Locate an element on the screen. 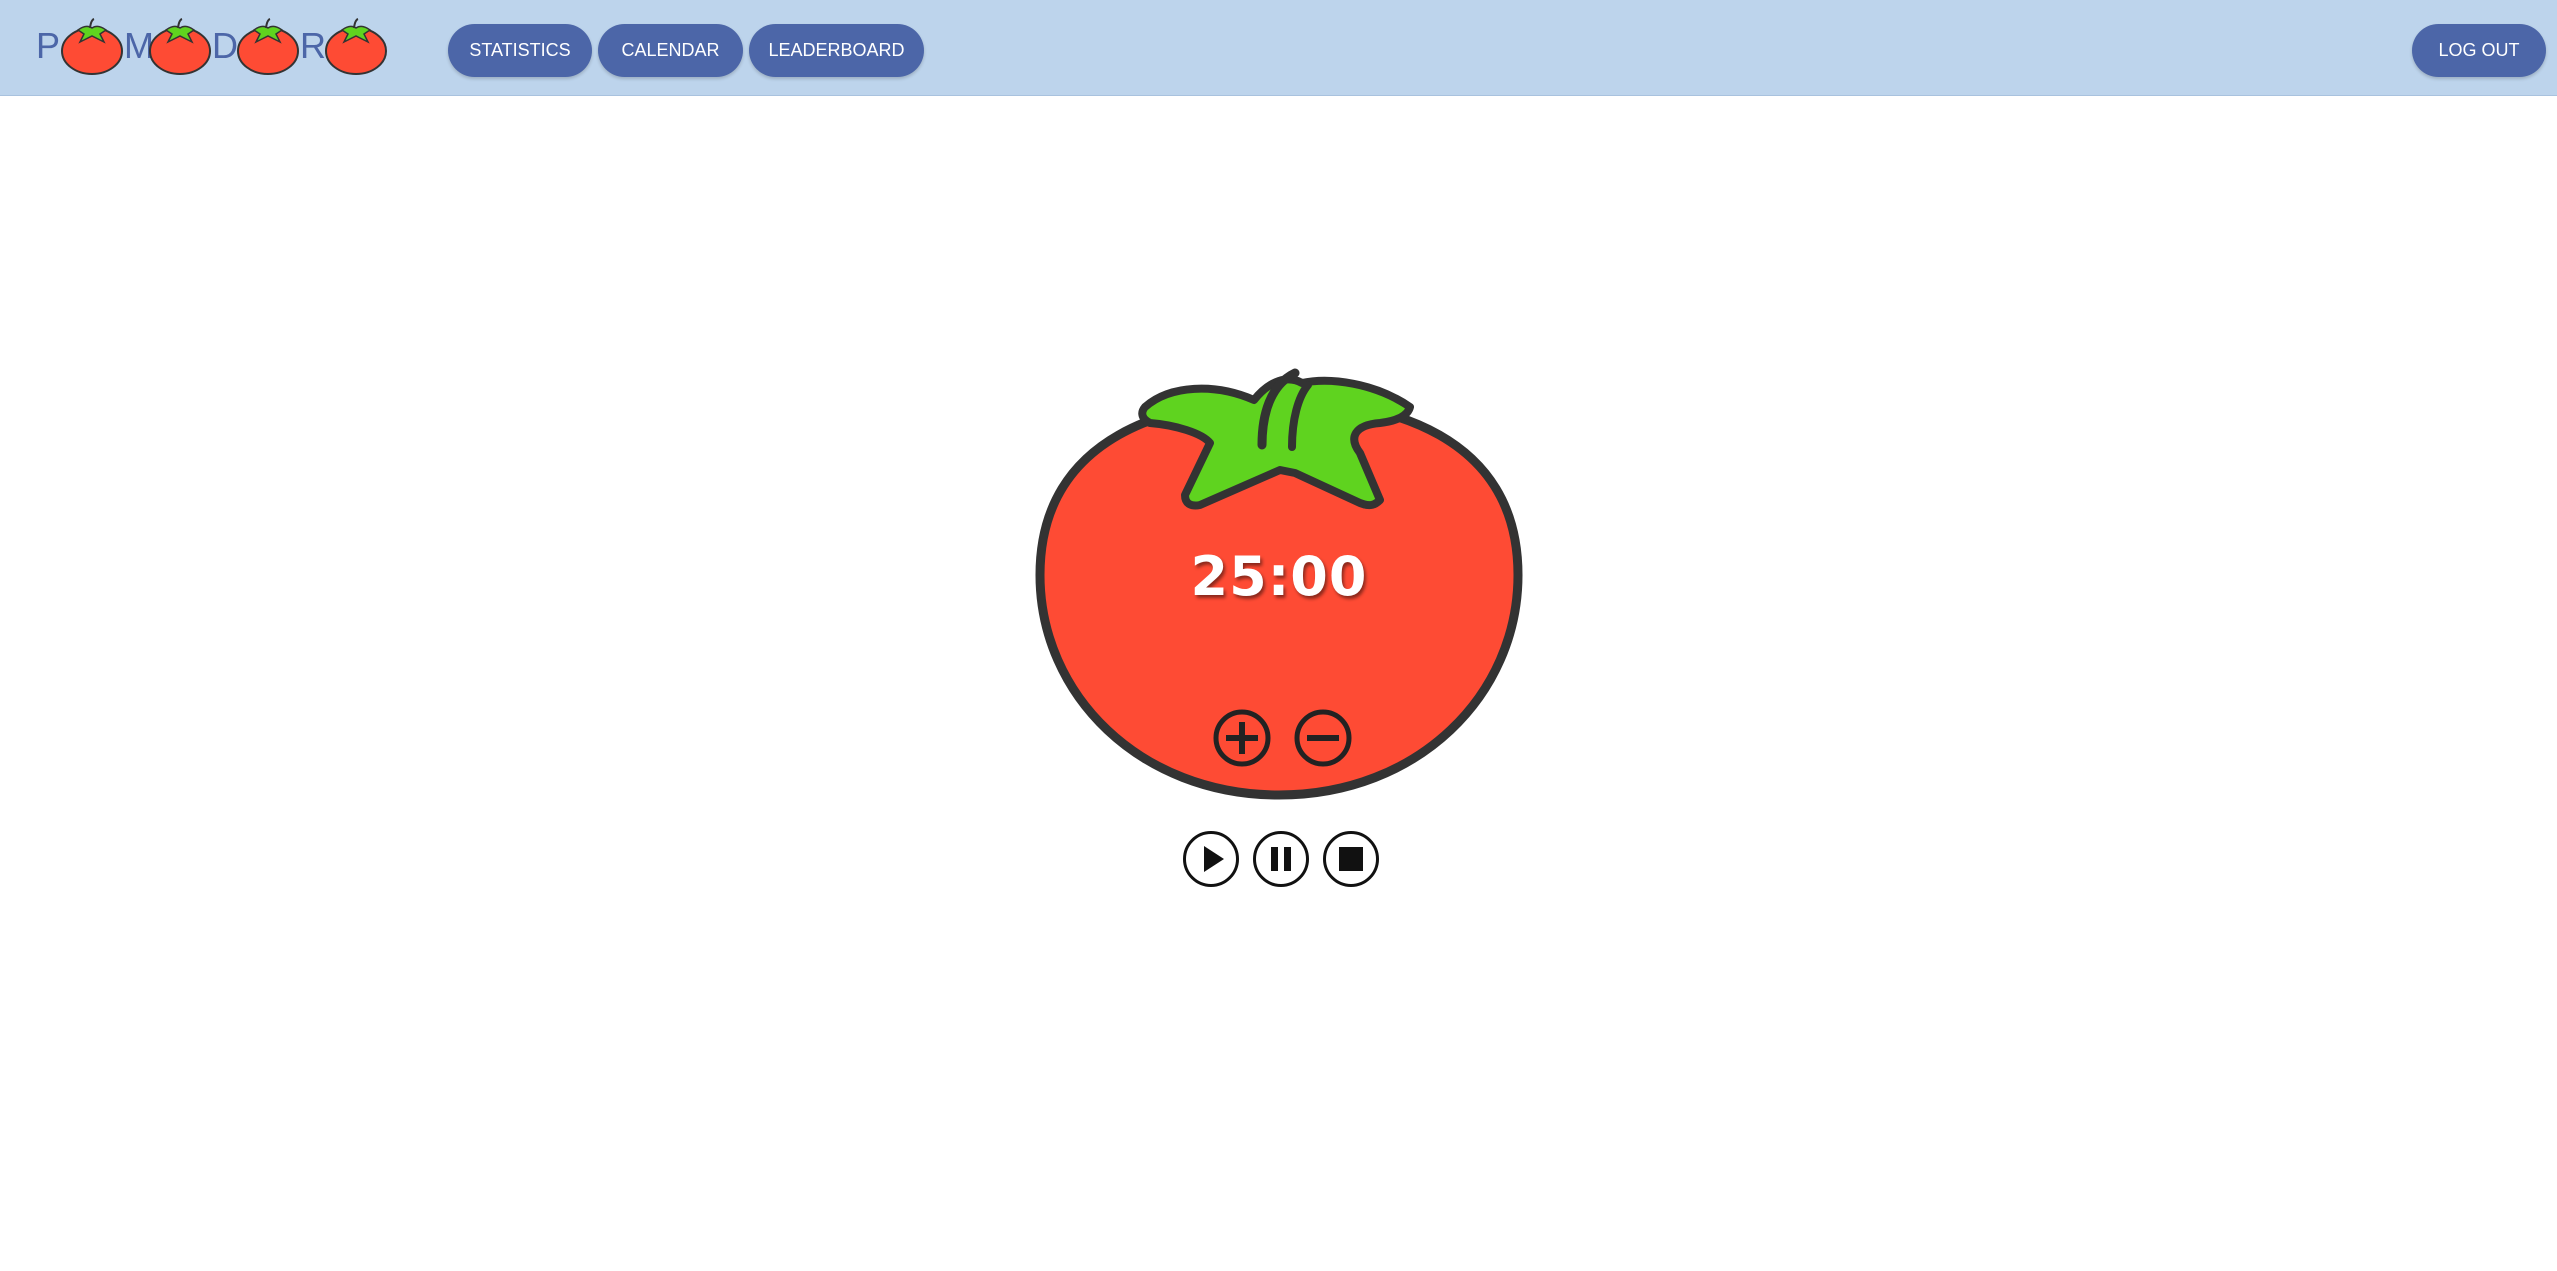 Image resolution: width=2557 pixels, height=1271 pixels. app-logo: P M D R is located at coordinates (212, 46).